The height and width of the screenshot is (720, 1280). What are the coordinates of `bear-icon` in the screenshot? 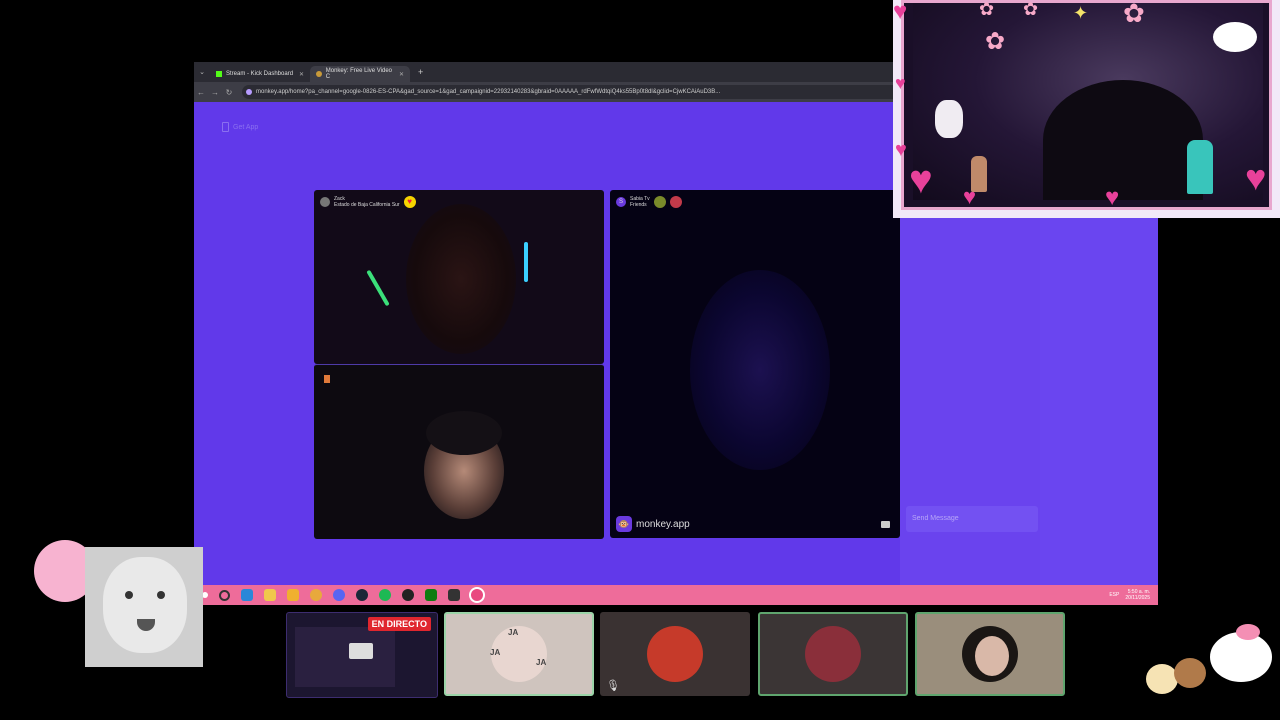 It's located at (1162, 679).